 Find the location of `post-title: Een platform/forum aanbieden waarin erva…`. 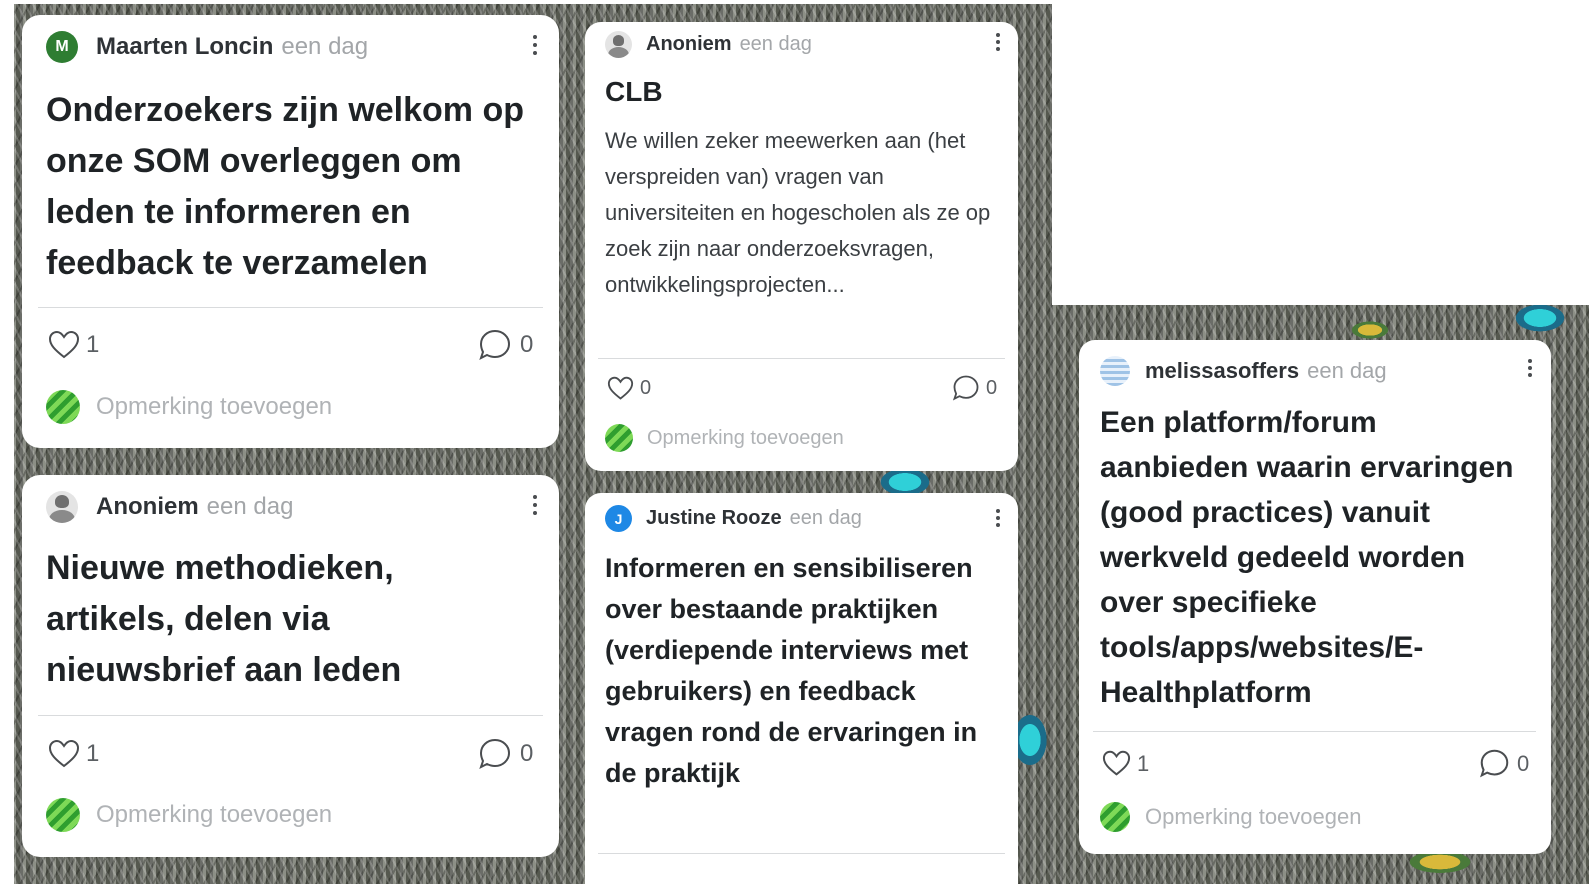

post-title: Een platform/forum aanbieden waarin erva… is located at coordinates (1307, 557).